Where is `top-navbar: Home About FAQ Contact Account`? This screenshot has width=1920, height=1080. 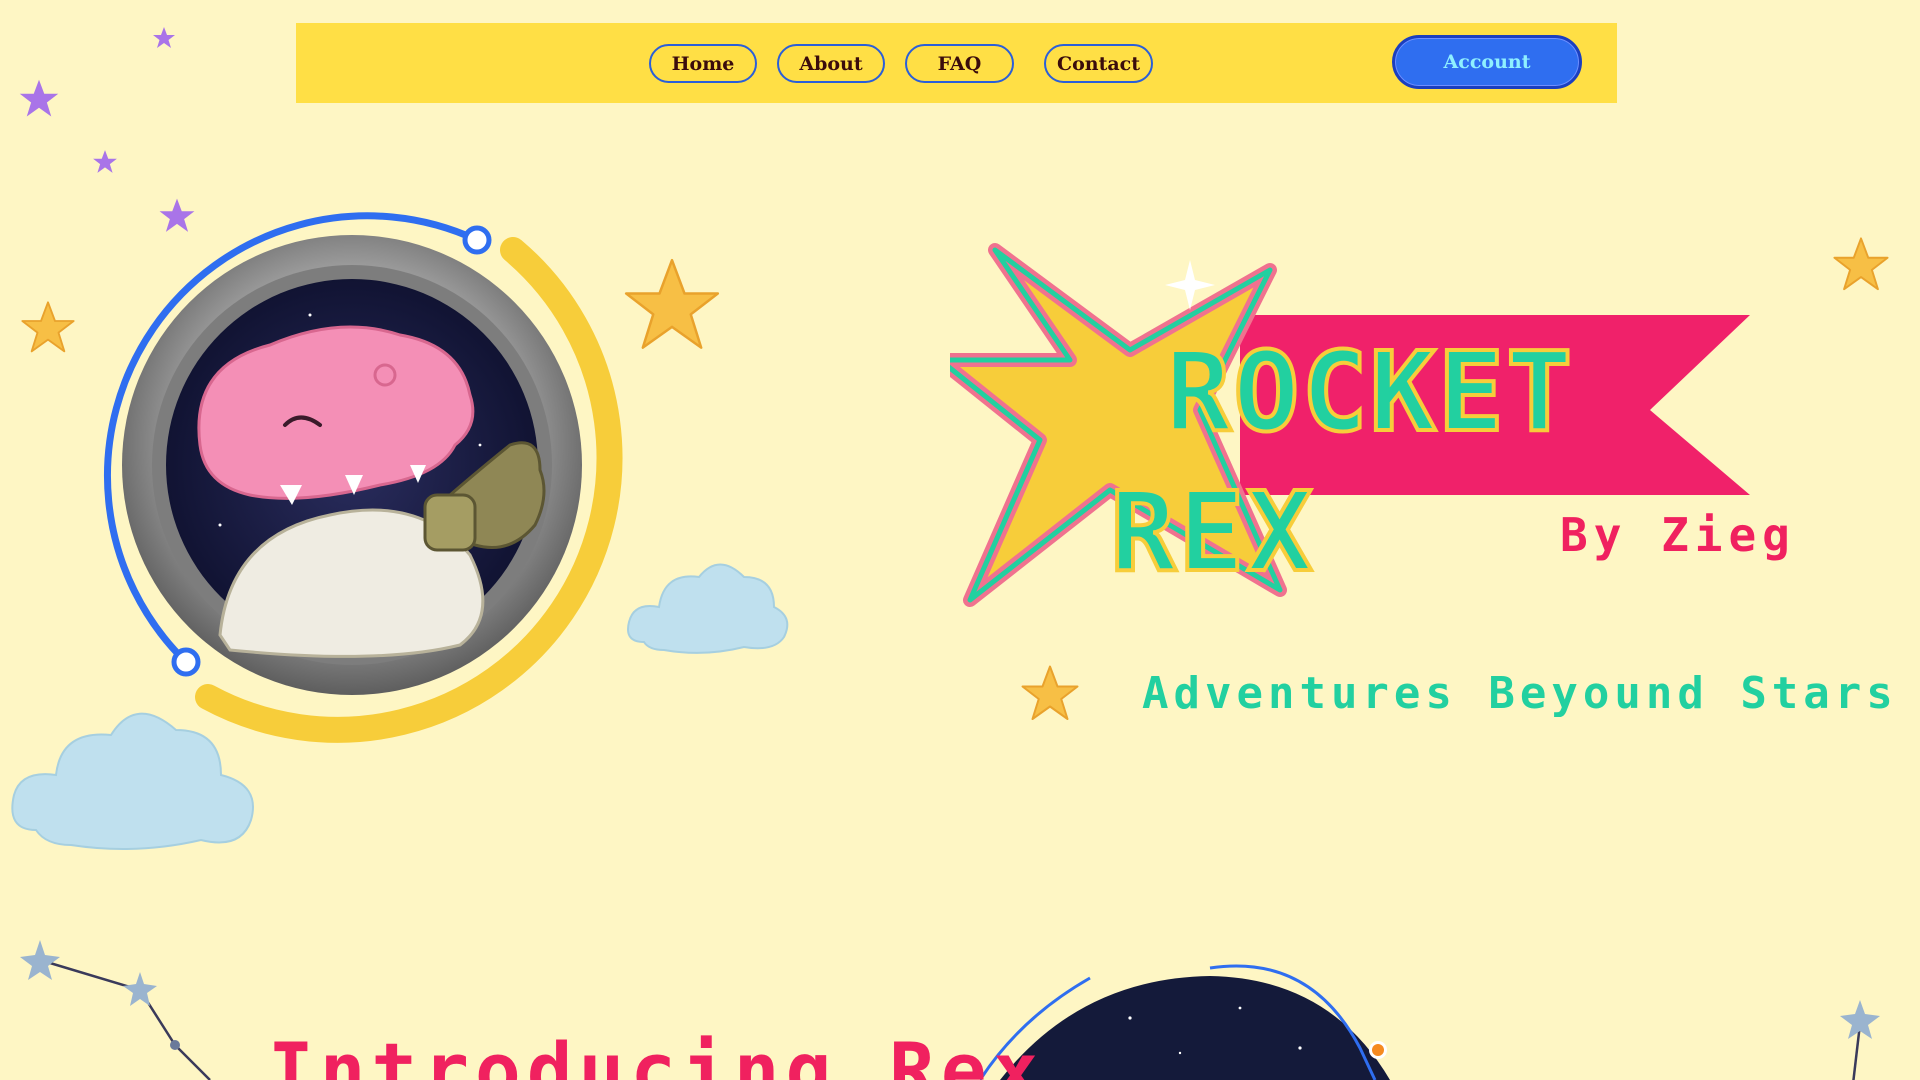 top-navbar: Home About FAQ Contact Account is located at coordinates (956, 63).